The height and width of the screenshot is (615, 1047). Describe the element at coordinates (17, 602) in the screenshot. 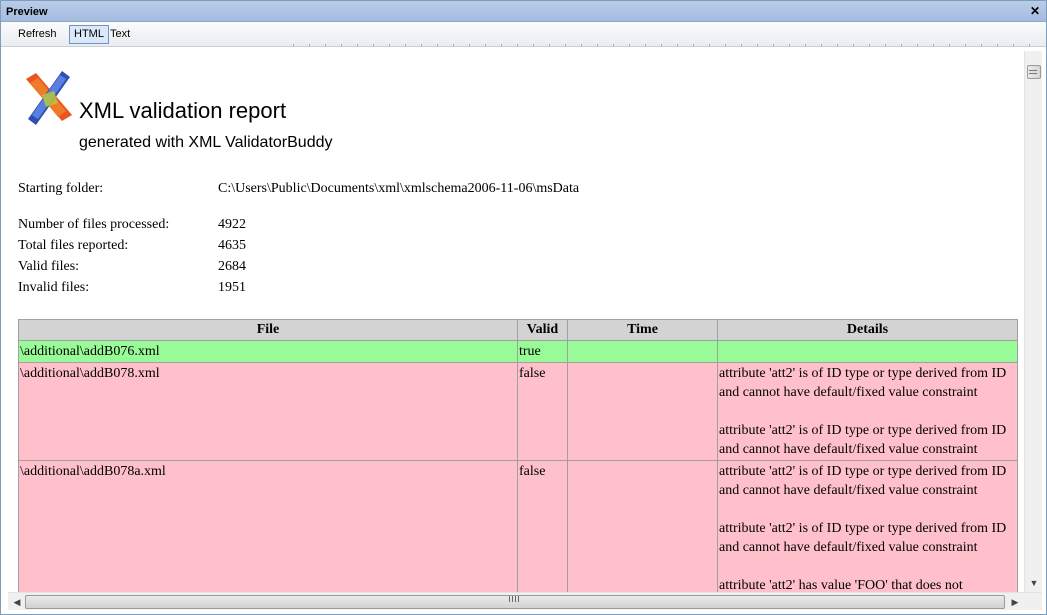

I see `arrow-left-icon: ◀` at that location.